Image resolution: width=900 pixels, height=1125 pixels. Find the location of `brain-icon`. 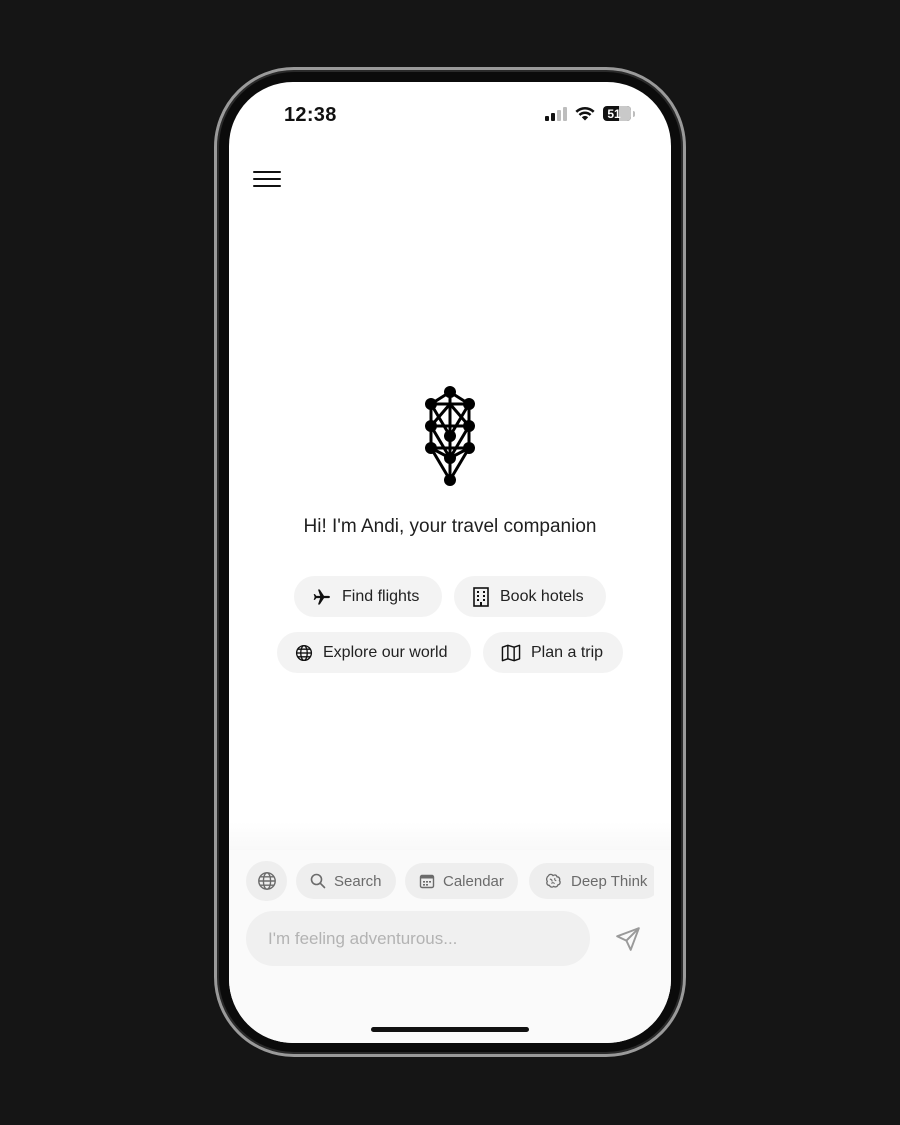

brain-icon is located at coordinates (553, 880).